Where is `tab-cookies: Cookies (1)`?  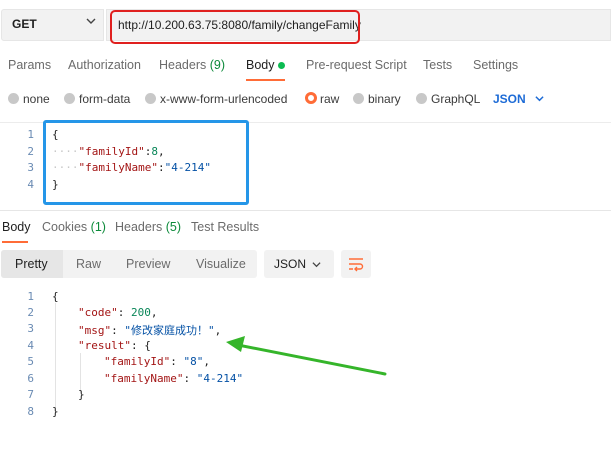
tab-cookies: Cookies (1) is located at coordinates (74, 227).